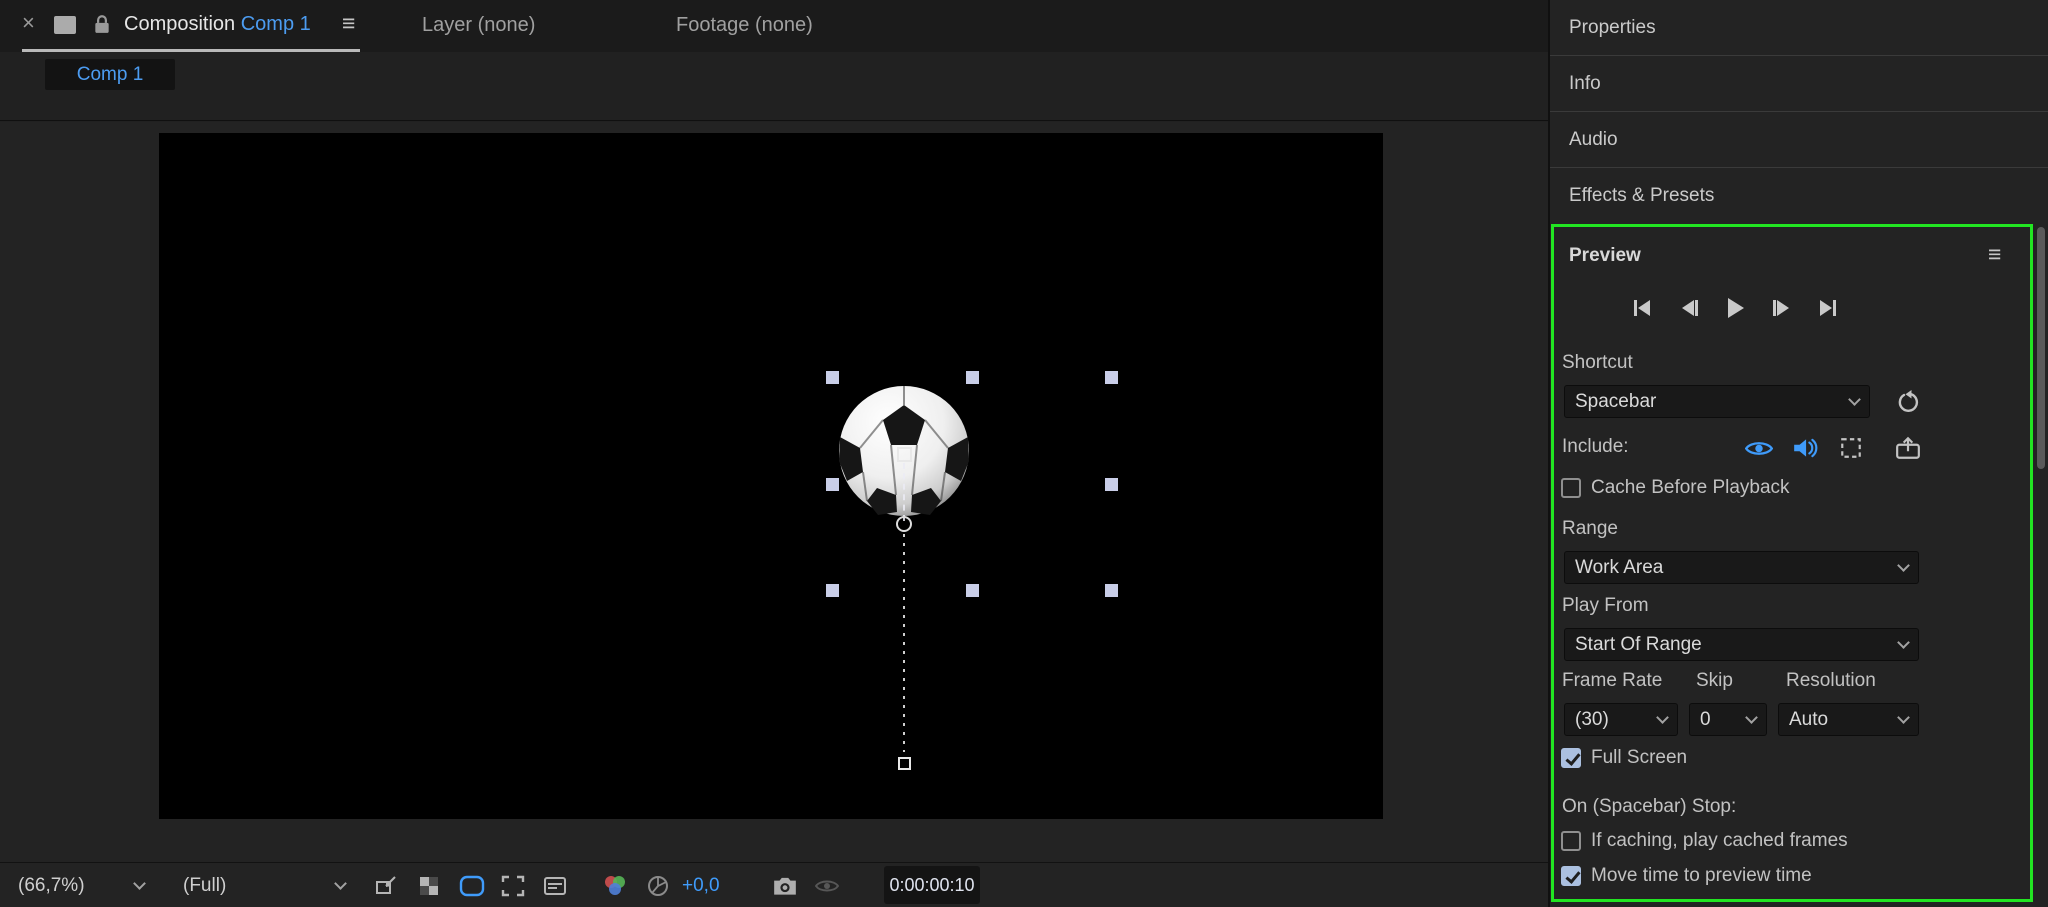 Image resolution: width=2048 pixels, height=907 pixels. Describe the element at coordinates (774, 86) in the screenshot. I see `composition-navigator: Comp 1` at that location.